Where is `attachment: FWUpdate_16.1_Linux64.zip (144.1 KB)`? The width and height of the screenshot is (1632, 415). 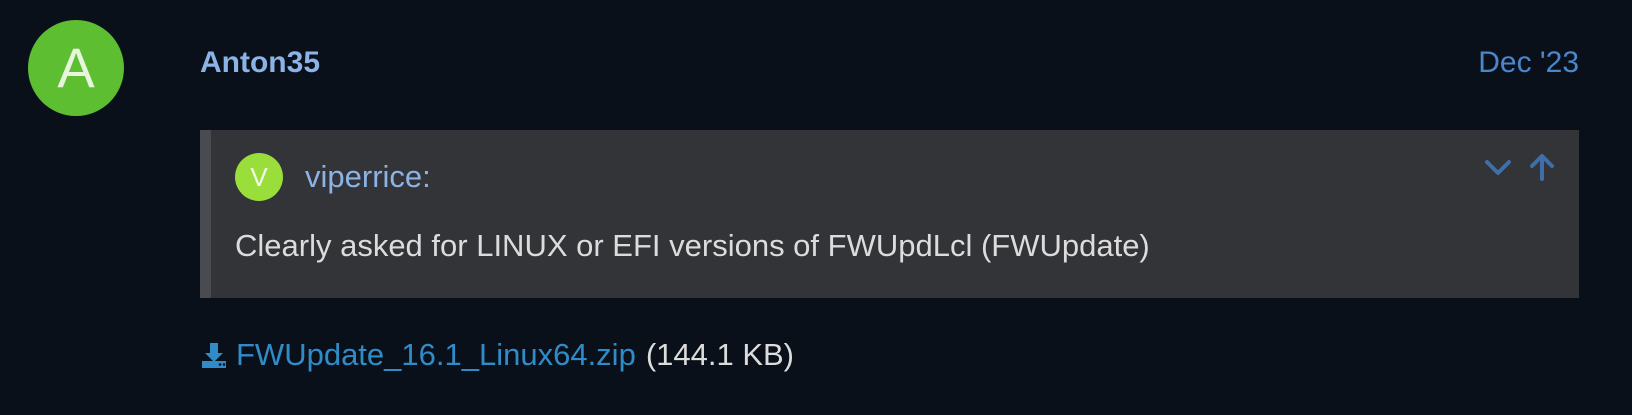 attachment: FWUpdate_16.1_Linux64.zip (144.1 KB) is located at coordinates (497, 355).